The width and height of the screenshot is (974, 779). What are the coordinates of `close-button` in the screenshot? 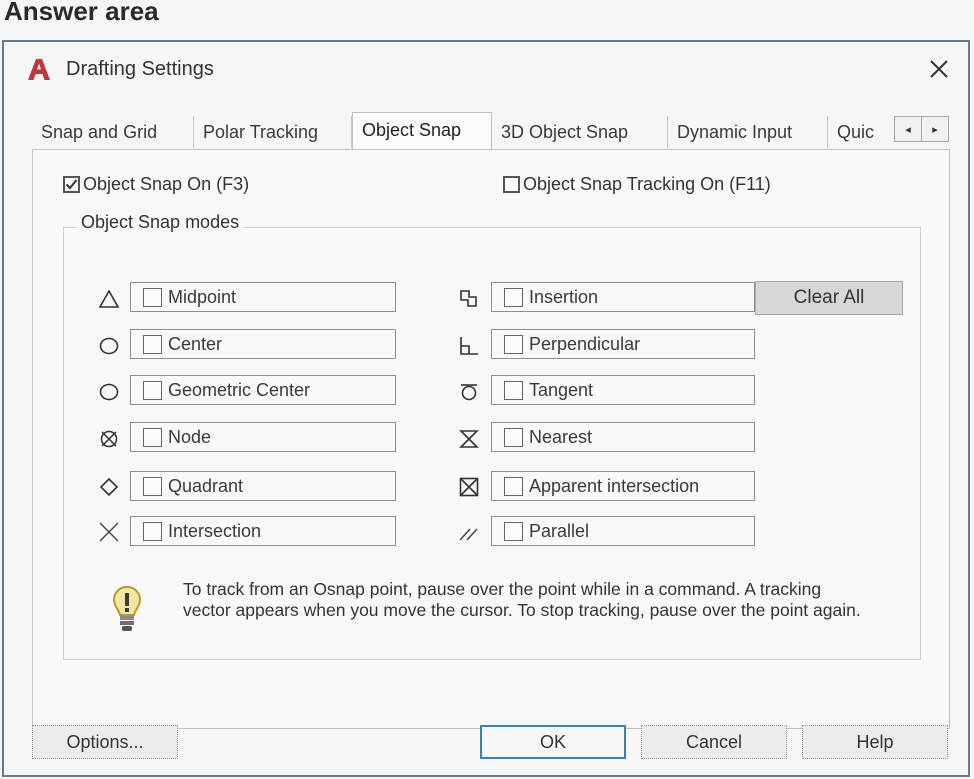 It's located at (939, 69).